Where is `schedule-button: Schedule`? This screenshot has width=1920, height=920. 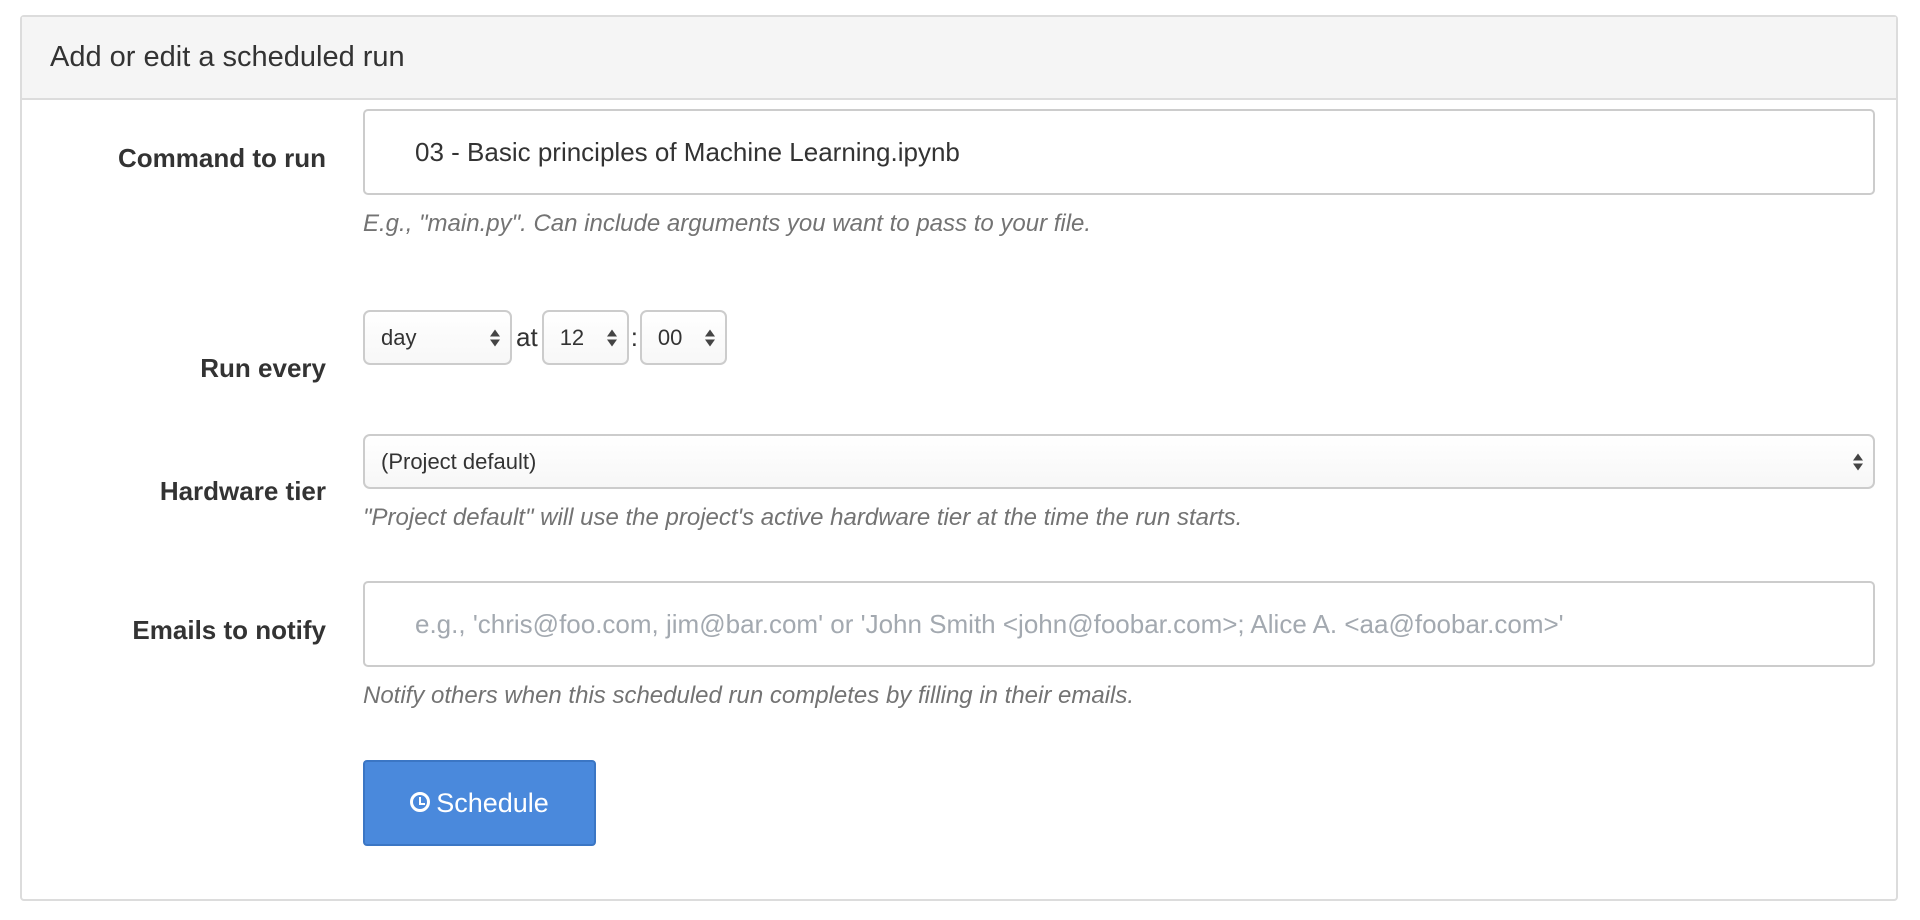 schedule-button: Schedule is located at coordinates (479, 803).